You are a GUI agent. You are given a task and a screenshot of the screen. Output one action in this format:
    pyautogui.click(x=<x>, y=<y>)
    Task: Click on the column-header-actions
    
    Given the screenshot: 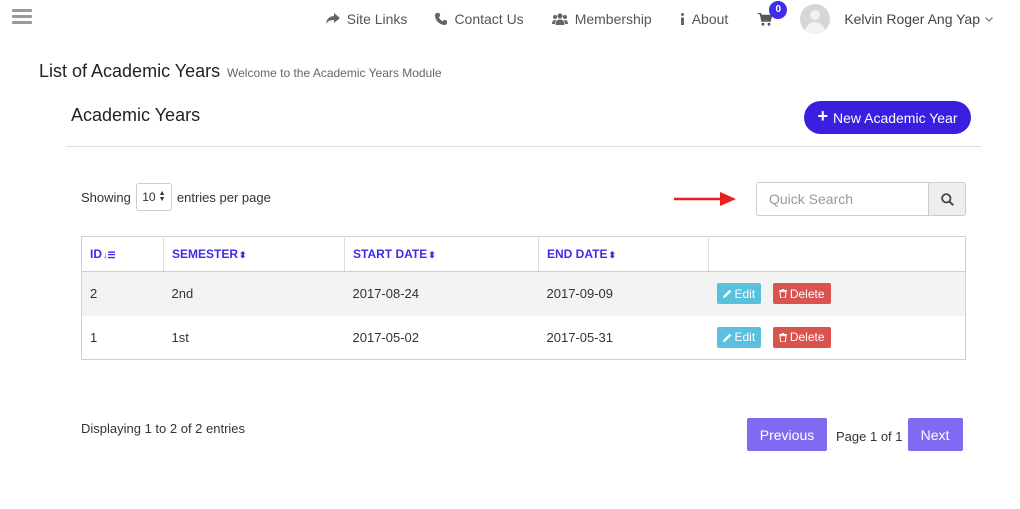 What is the action you would take?
    pyautogui.click(x=837, y=254)
    